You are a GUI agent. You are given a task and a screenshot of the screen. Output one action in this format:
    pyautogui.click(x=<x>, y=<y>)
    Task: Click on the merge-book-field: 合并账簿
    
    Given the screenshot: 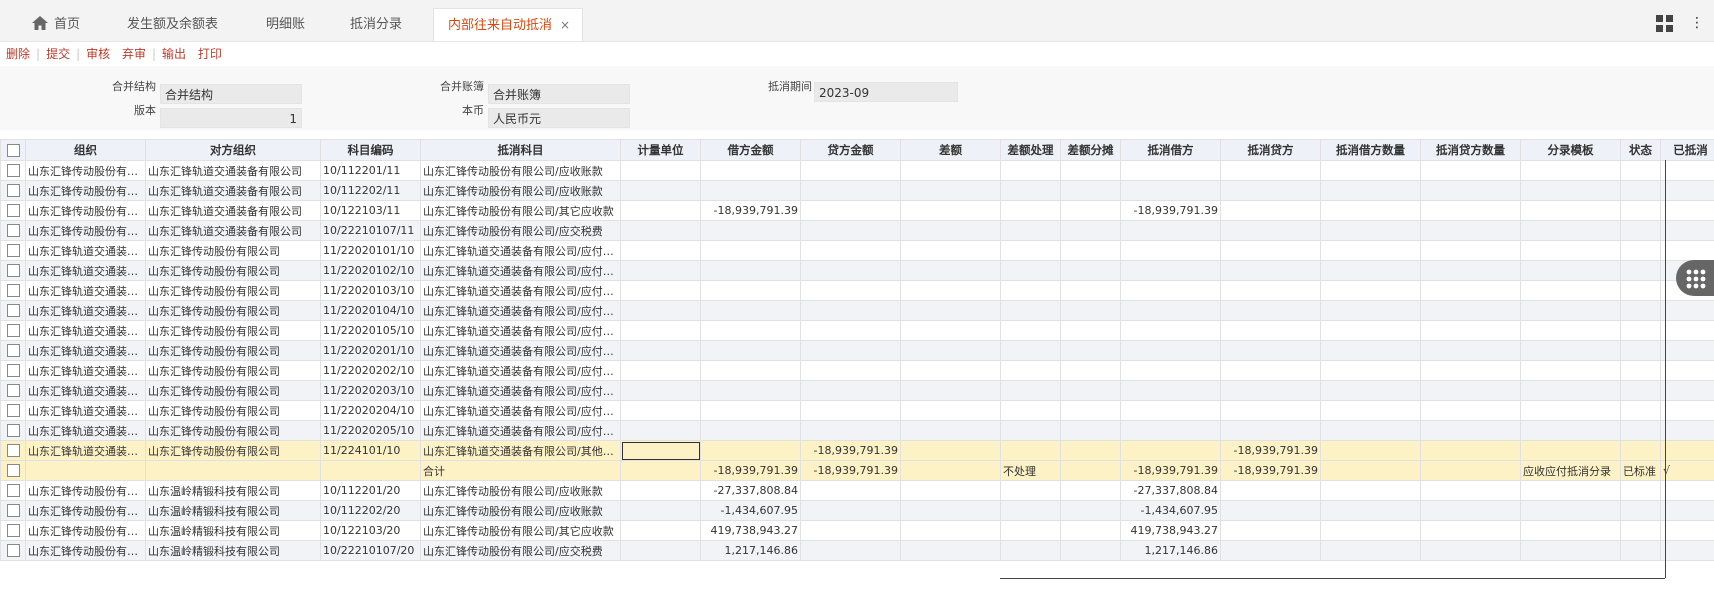 What is the action you would take?
    pyautogui.click(x=559, y=94)
    